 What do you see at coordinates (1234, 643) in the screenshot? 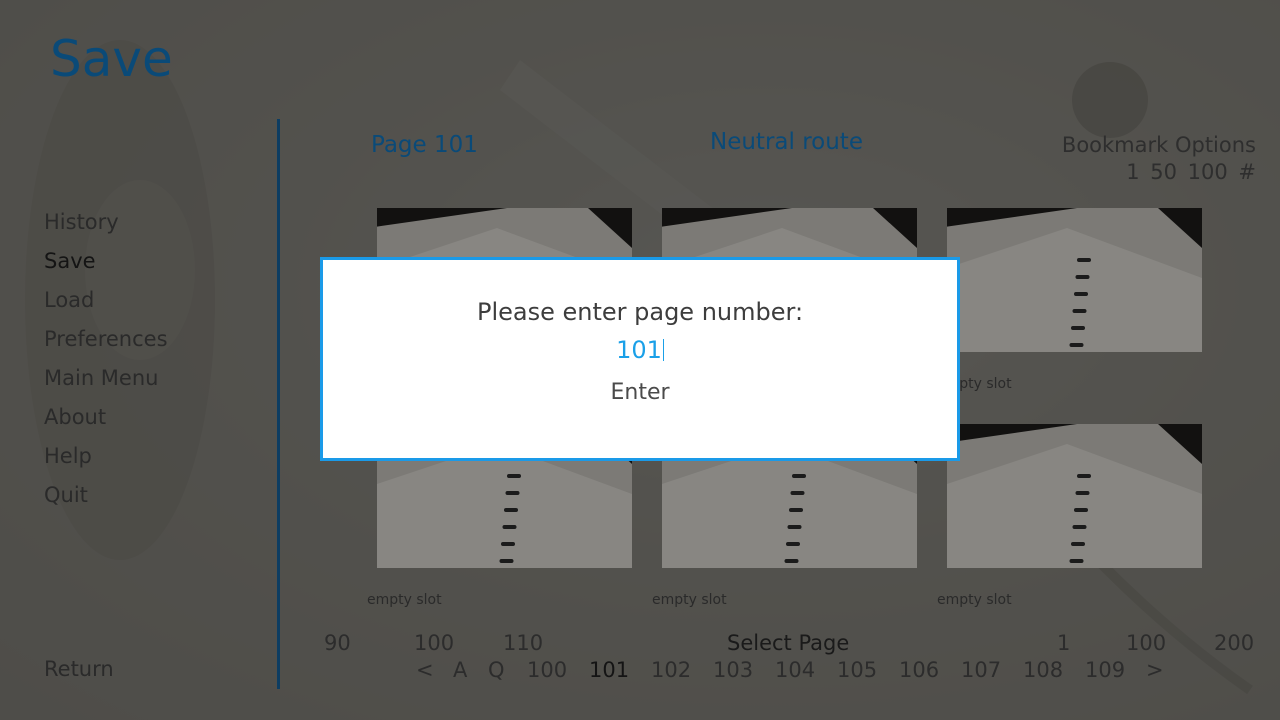
I see `jump-page-200: 200` at bounding box center [1234, 643].